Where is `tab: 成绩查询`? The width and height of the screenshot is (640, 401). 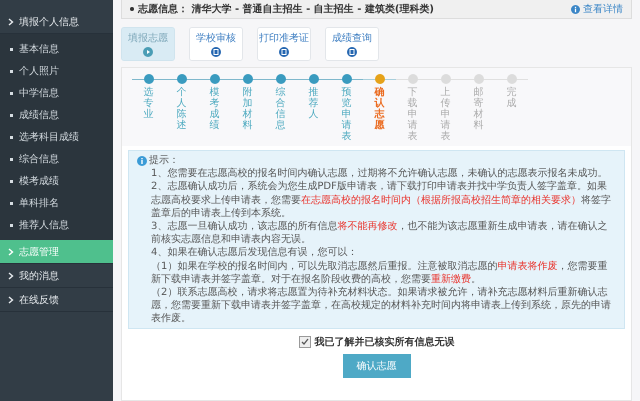
tab: 成绩查询 is located at coordinates (352, 44).